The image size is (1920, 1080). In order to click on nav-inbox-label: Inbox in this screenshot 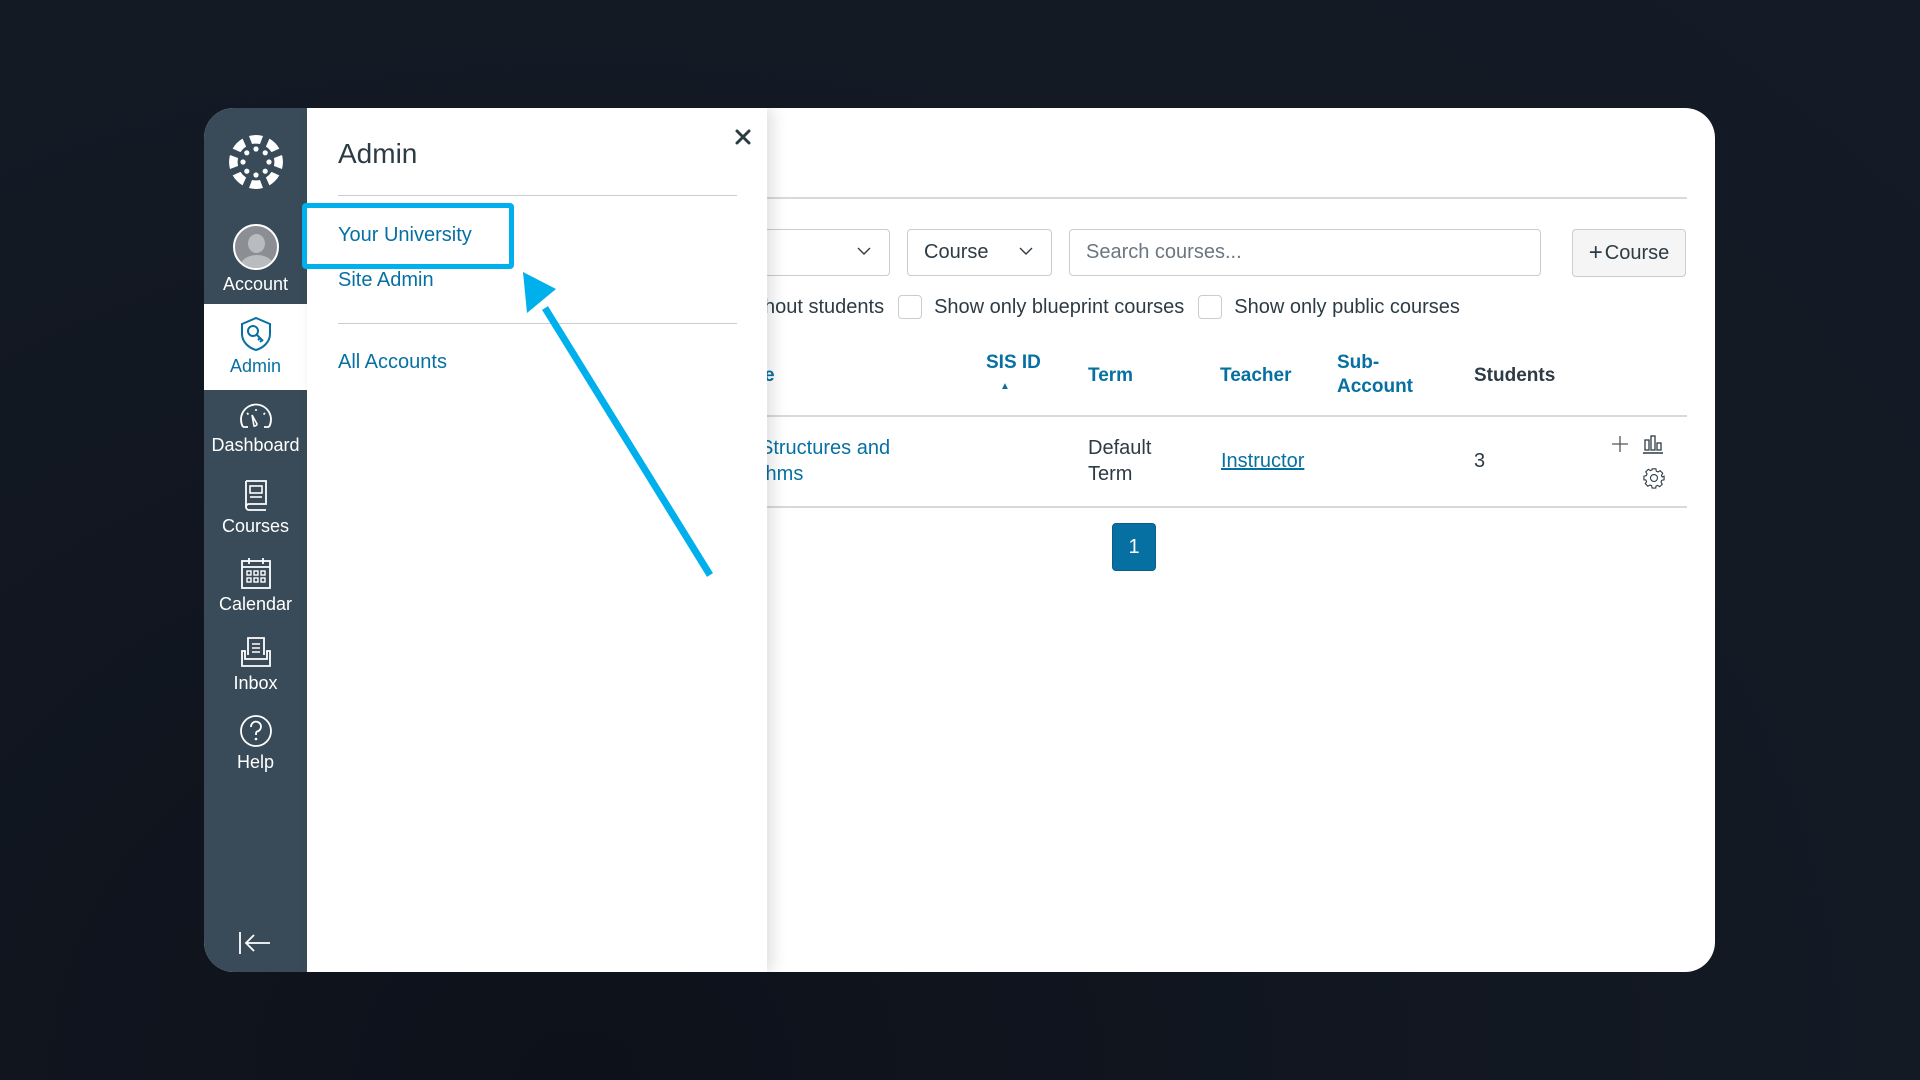, I will do `click(255, 683)`.